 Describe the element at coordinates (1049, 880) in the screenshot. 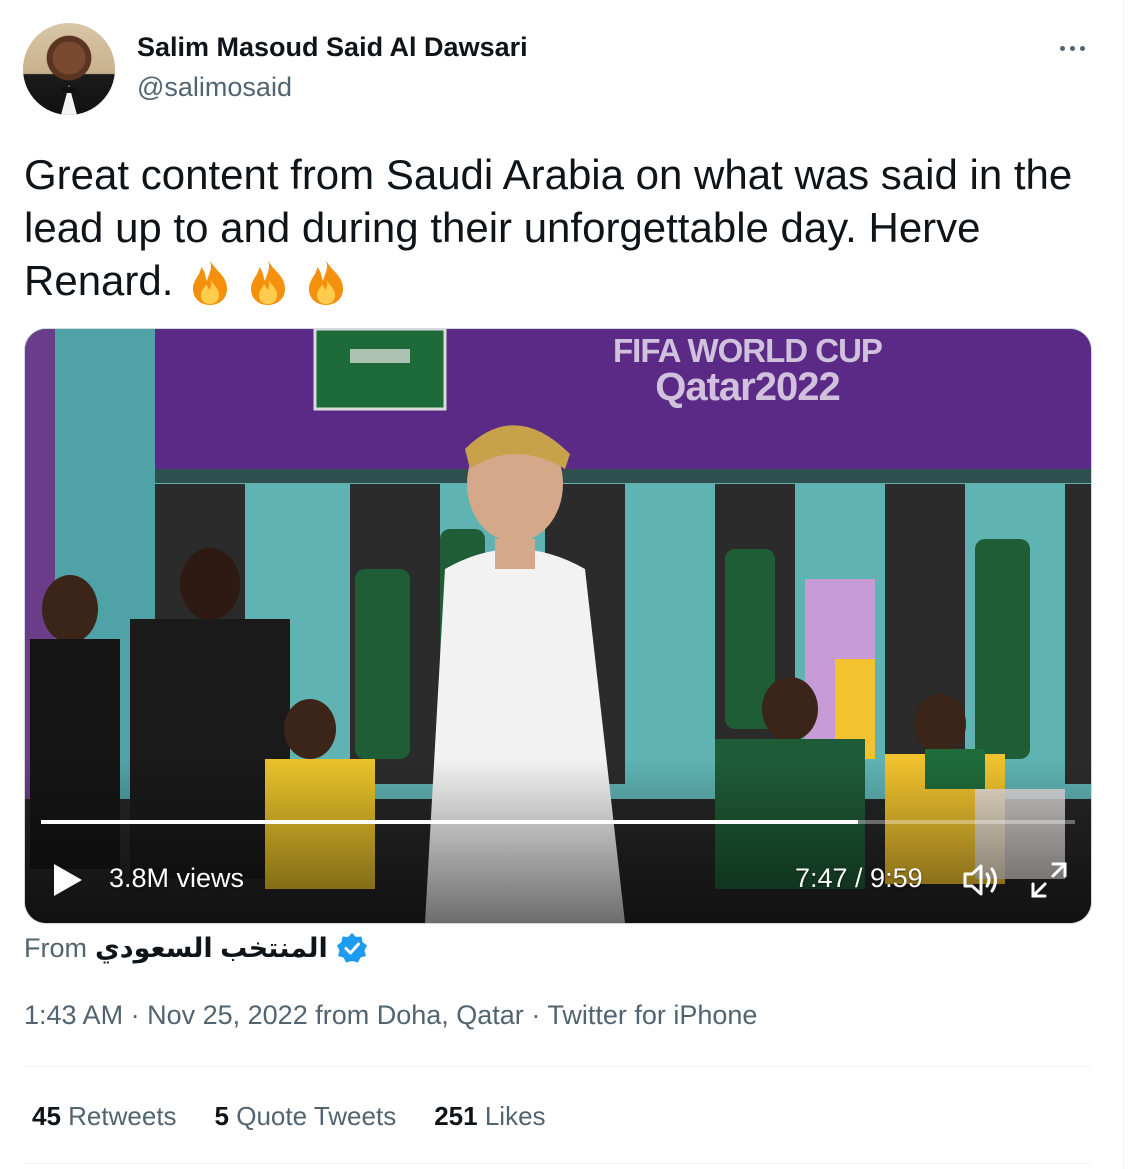

I see `fullscreen-icon` at that location.